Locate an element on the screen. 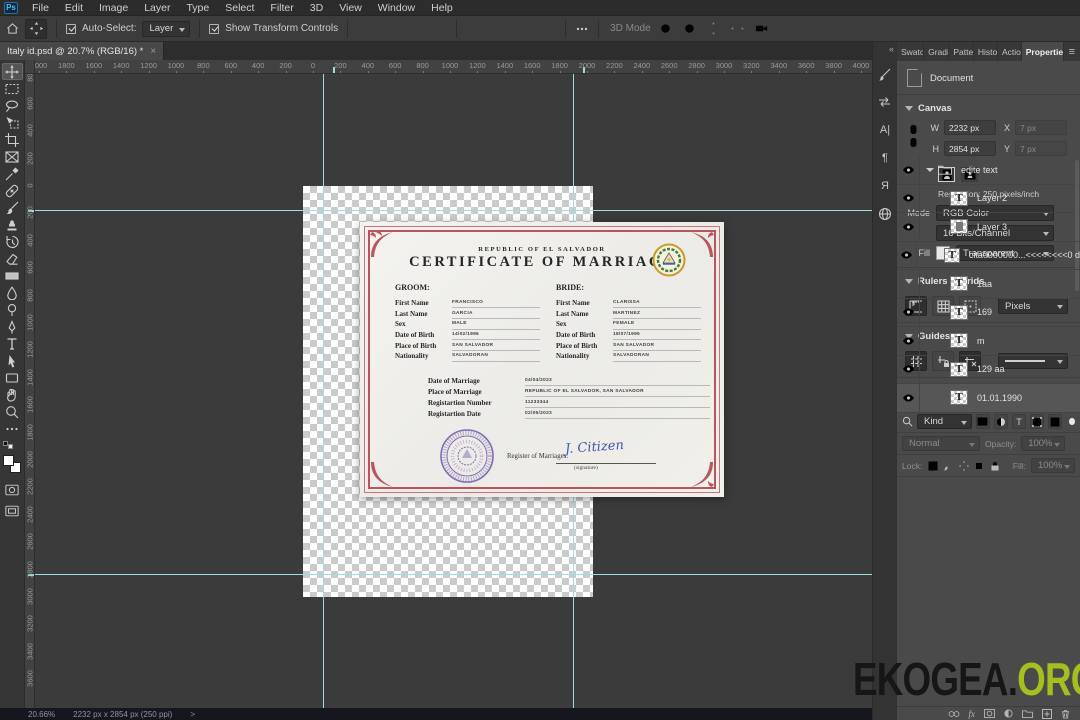 This screenshot has width=1080, height=720. current-tool-move-icon is located at coordinates (36, 28).